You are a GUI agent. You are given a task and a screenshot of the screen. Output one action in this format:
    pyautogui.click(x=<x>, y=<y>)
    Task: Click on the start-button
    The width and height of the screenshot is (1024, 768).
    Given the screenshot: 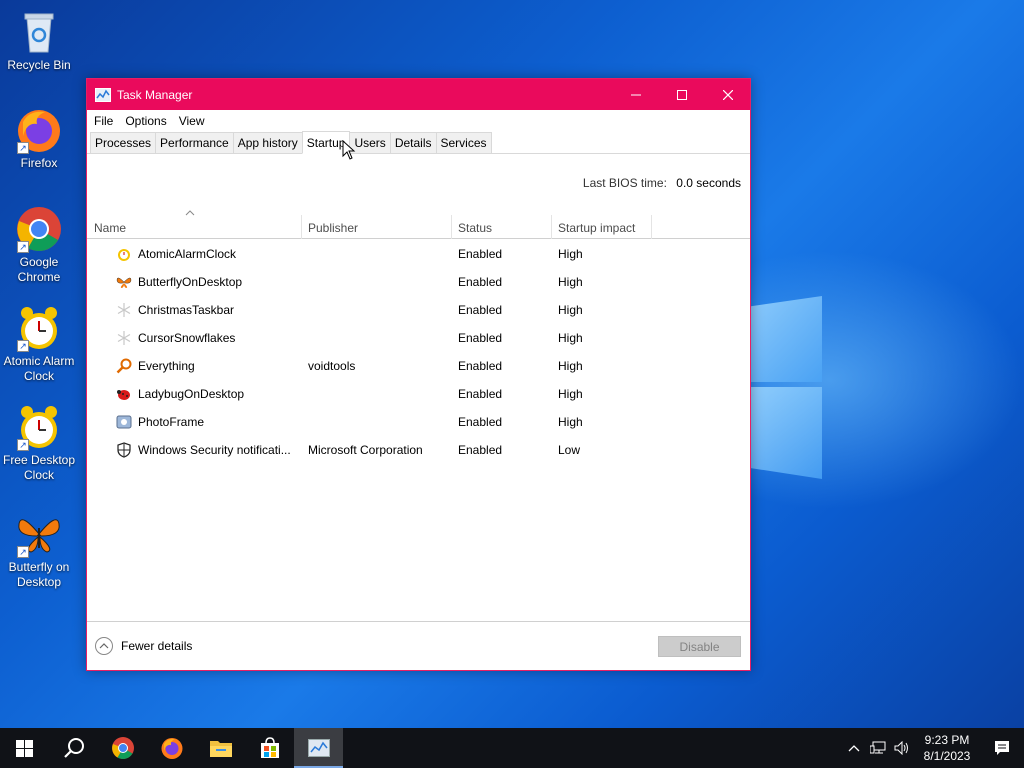 What is the action you would take?
    pyautogui.click(x=24, y=748)
    